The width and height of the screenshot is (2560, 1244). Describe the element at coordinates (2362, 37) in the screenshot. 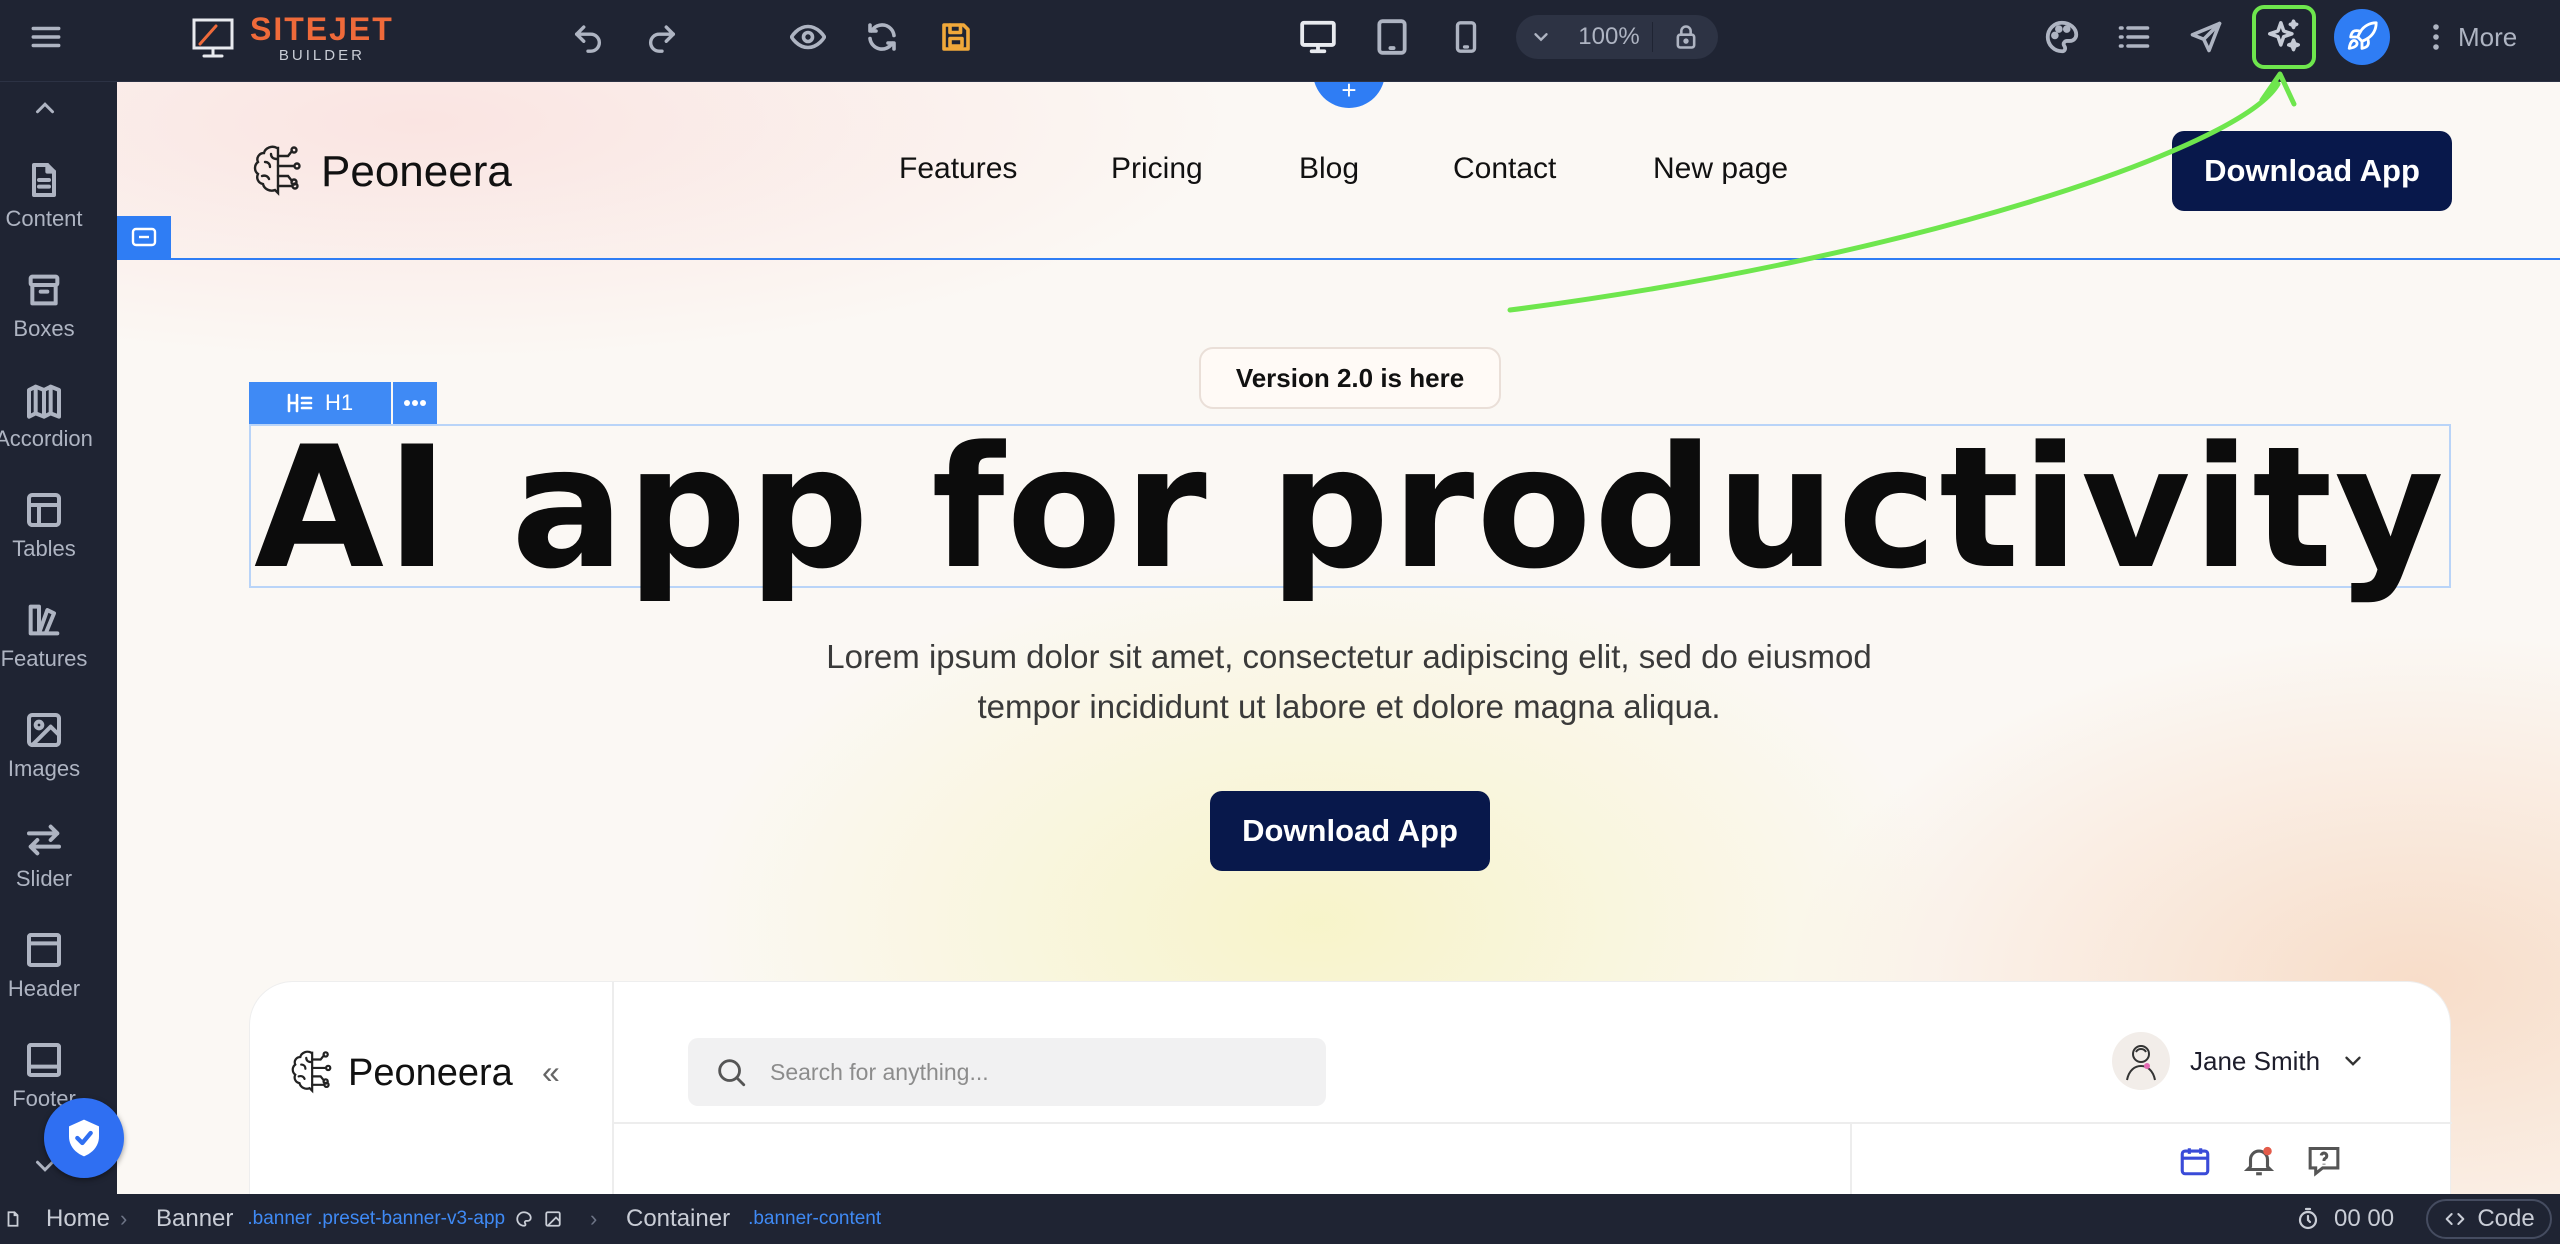

I see `publish-button` at that location.